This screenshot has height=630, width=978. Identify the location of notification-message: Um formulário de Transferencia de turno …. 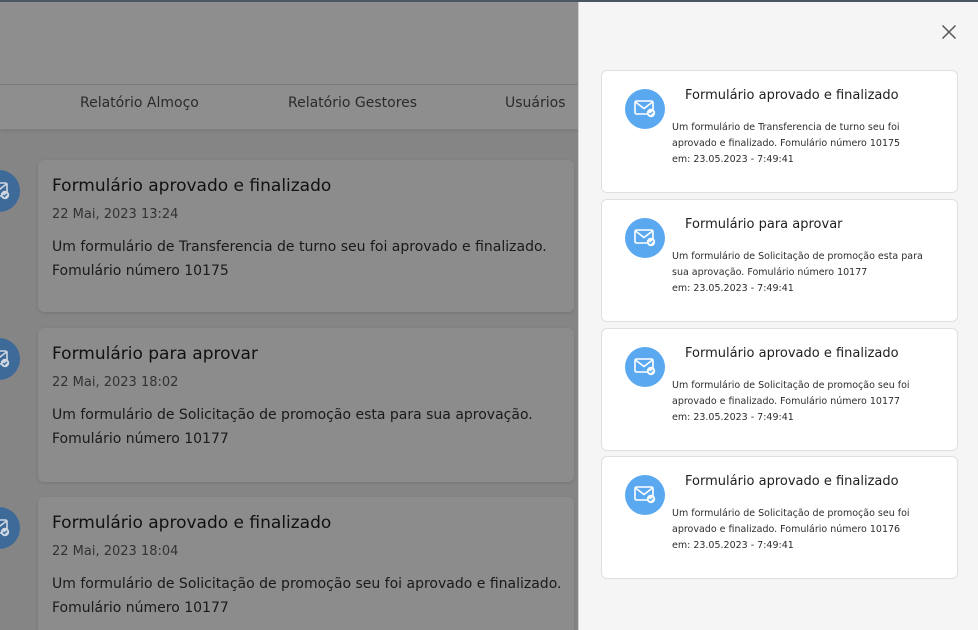
(811, 144).